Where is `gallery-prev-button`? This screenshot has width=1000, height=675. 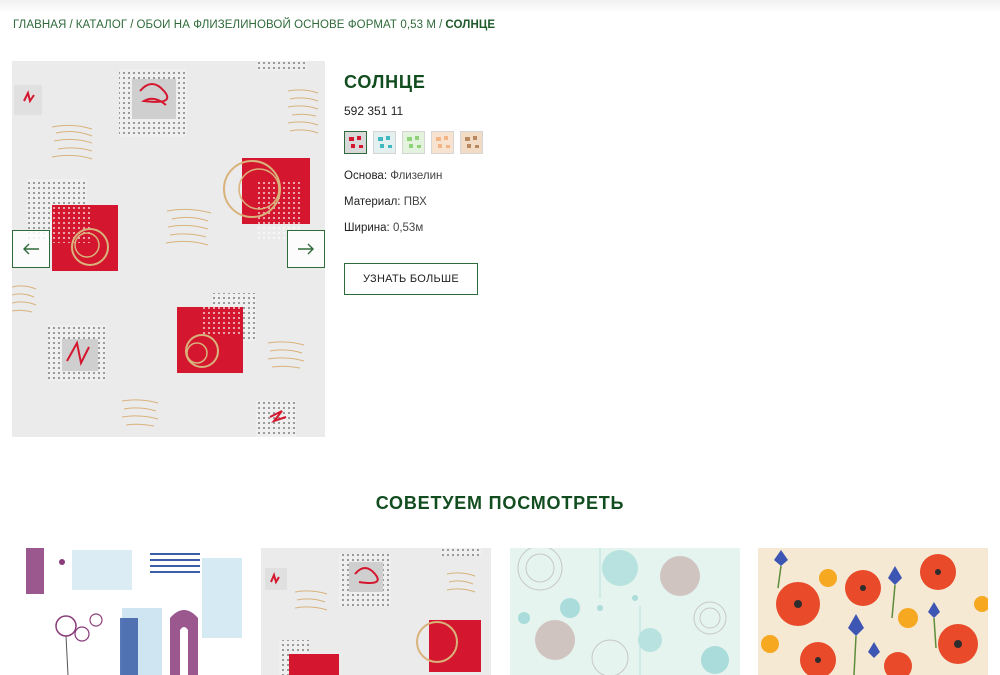
gallery-prev-button is located at coordinates (31, 249).